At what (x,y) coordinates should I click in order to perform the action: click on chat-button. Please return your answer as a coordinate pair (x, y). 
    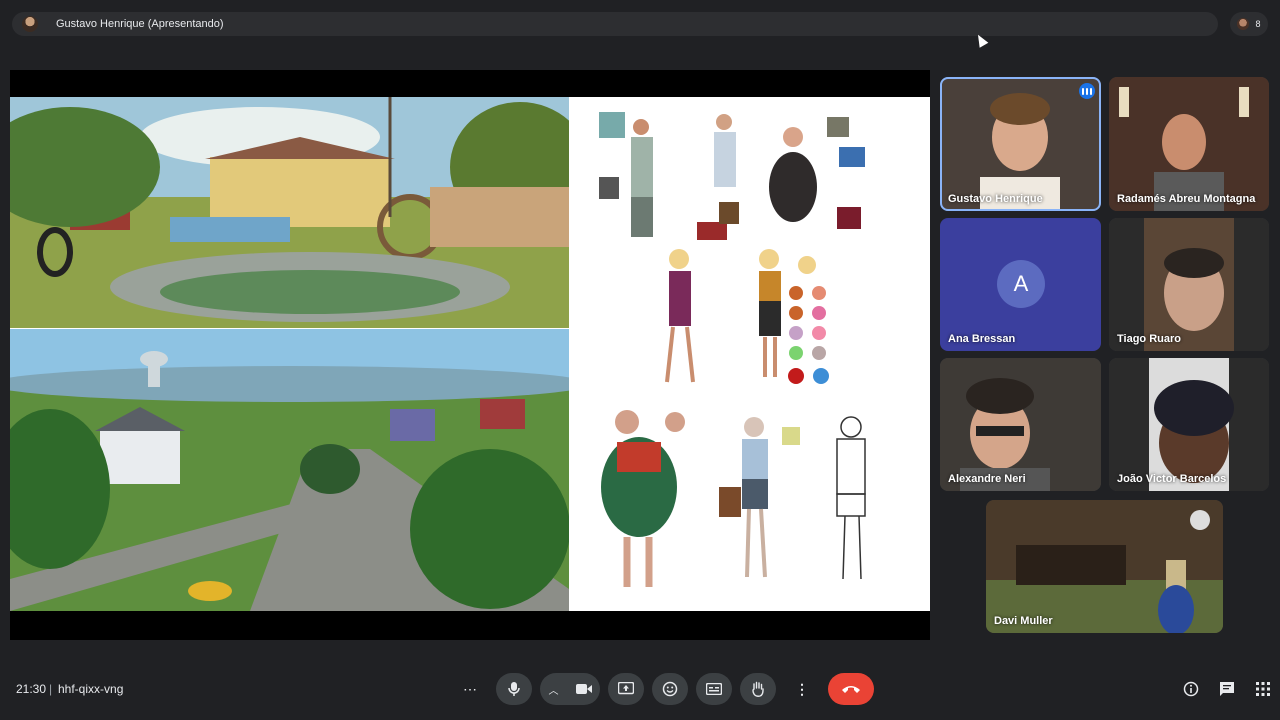
    Looking at the image, I should click on (1227, 689).